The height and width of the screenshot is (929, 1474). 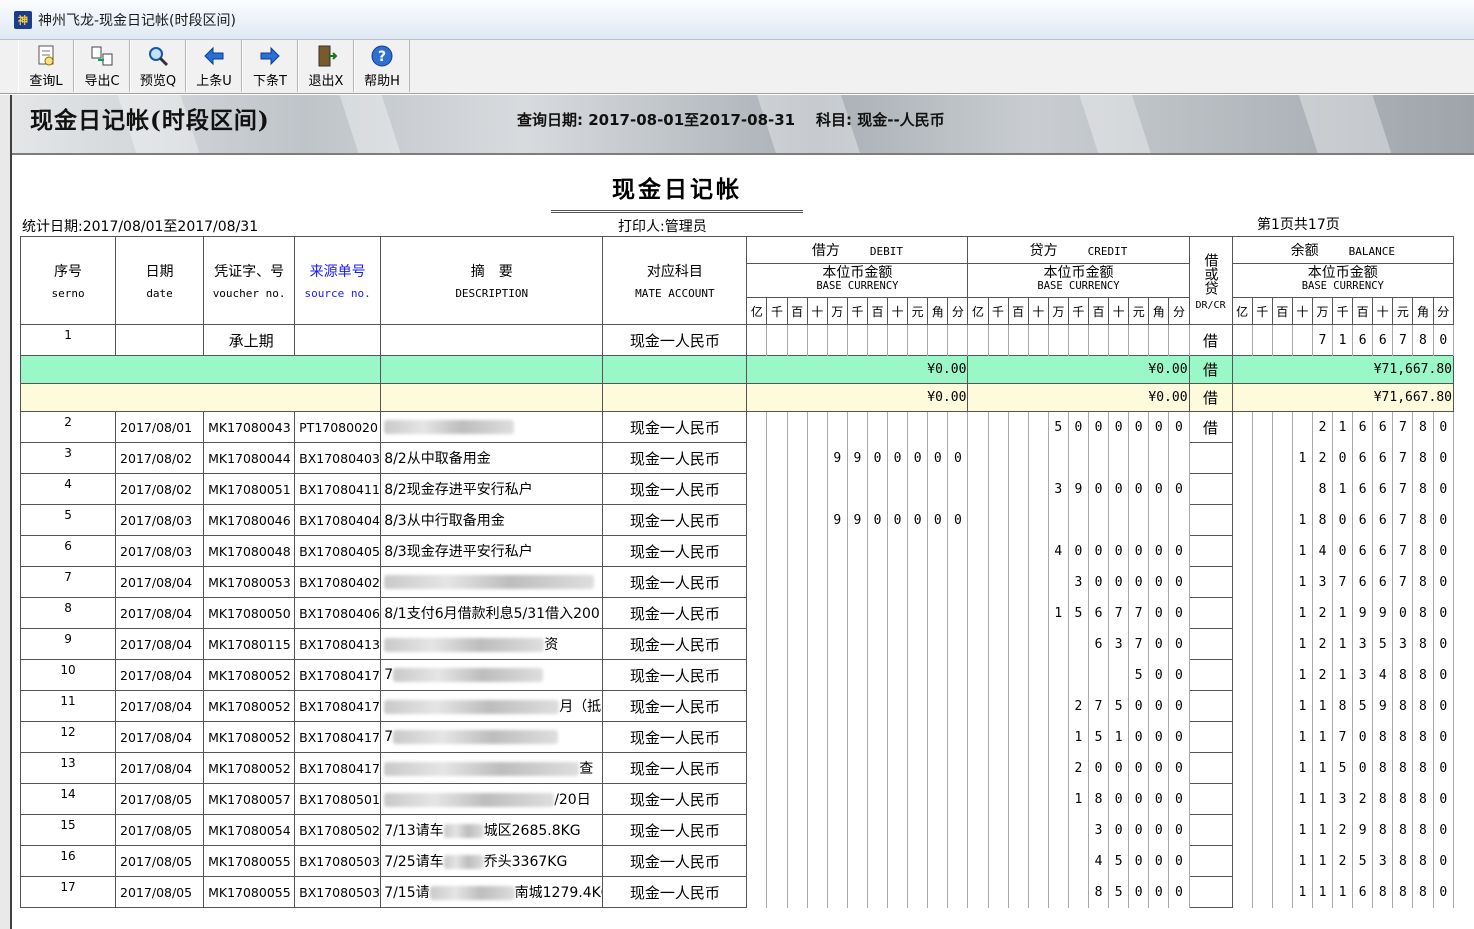 I want to click on toolbar-button-label: 上条U, so click(x=214, y=81).